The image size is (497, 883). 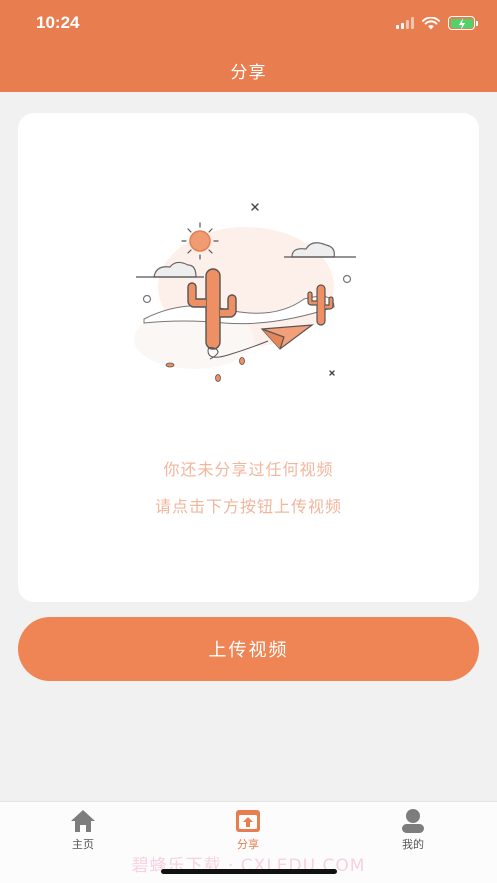 I want to click on upload-video-button: 上传视频, so click(x=248, y=649).